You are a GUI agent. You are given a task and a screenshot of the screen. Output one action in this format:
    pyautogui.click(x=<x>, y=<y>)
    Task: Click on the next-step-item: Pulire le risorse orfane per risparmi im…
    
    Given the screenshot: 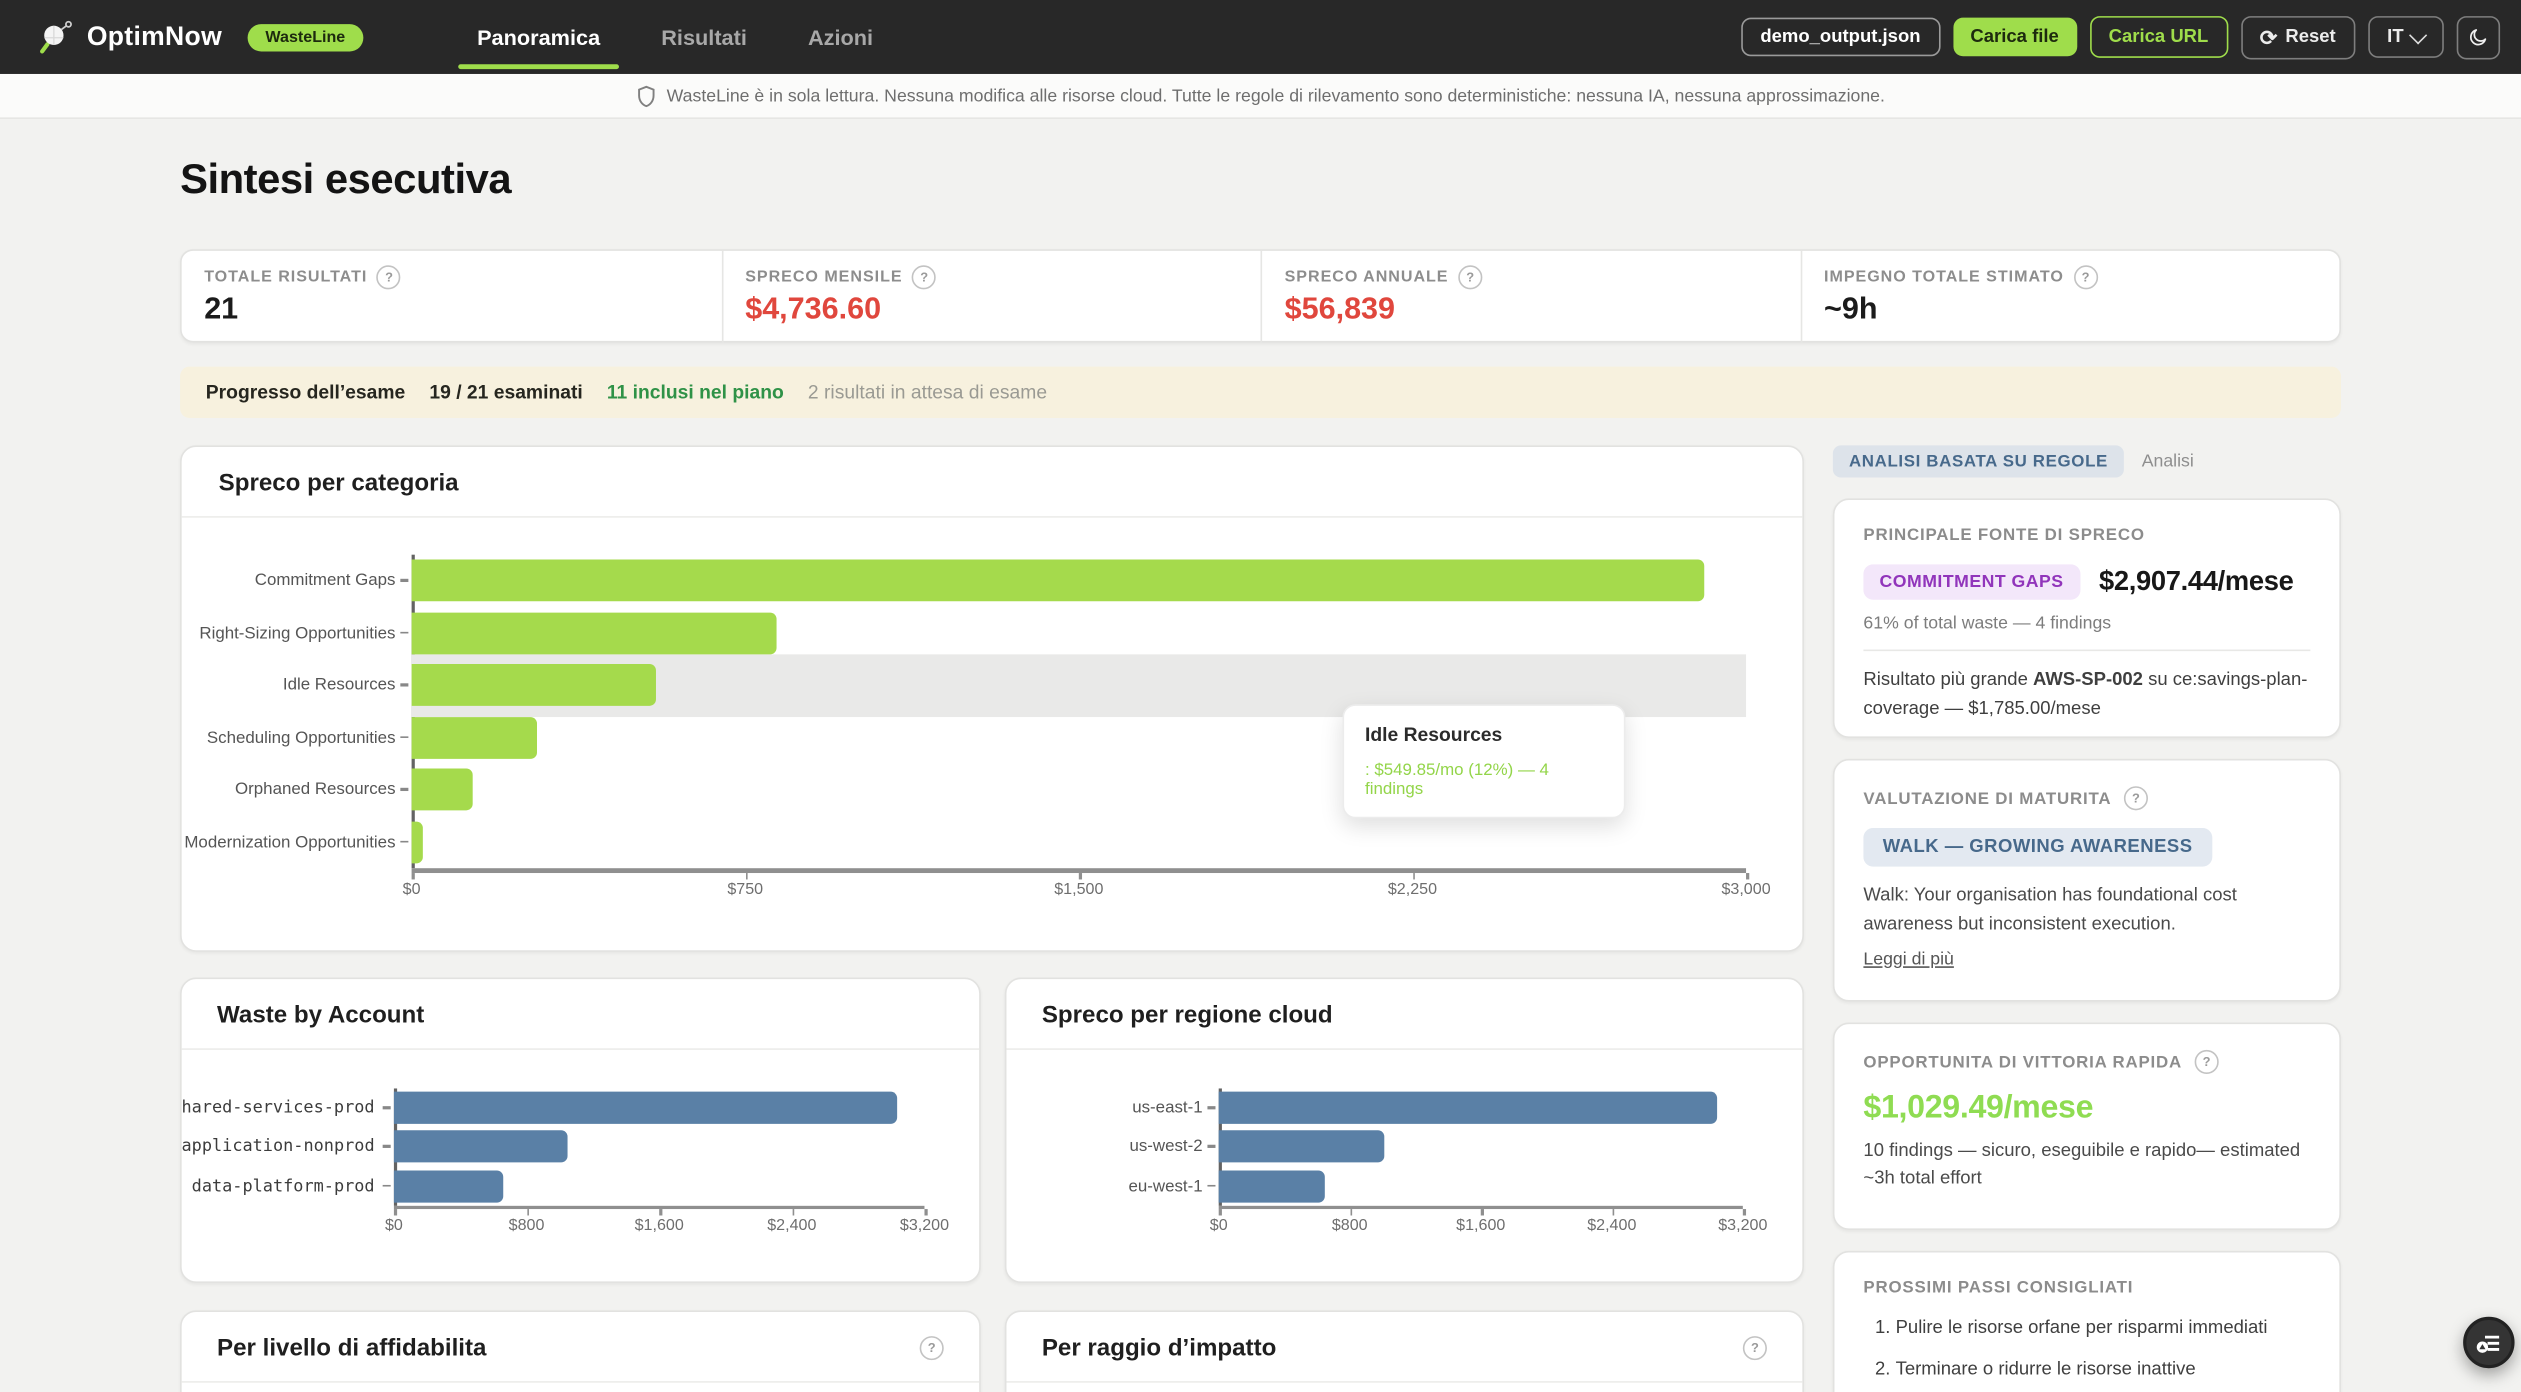 What is the action you would take?
    pyautogui.click(x=2103, y=1328)
    